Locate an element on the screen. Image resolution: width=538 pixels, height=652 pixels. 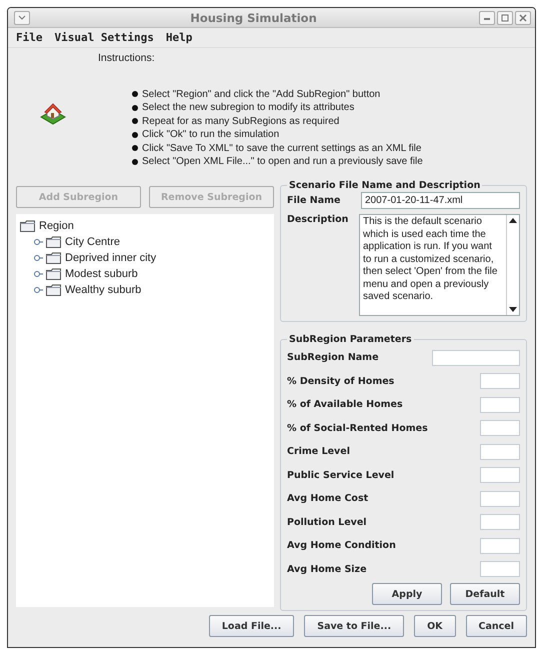
house-icon is located at coordinates (53, 114).